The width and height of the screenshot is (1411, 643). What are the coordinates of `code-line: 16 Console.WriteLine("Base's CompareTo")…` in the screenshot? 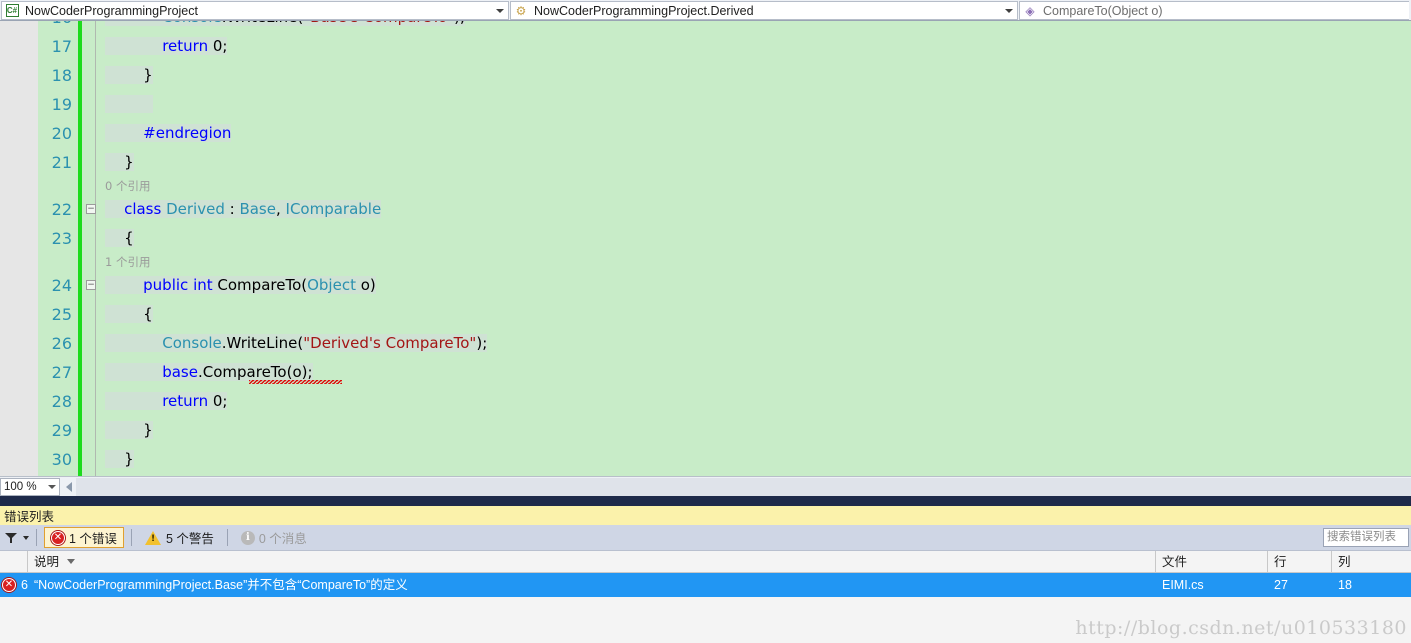 It's located at (705, 26).